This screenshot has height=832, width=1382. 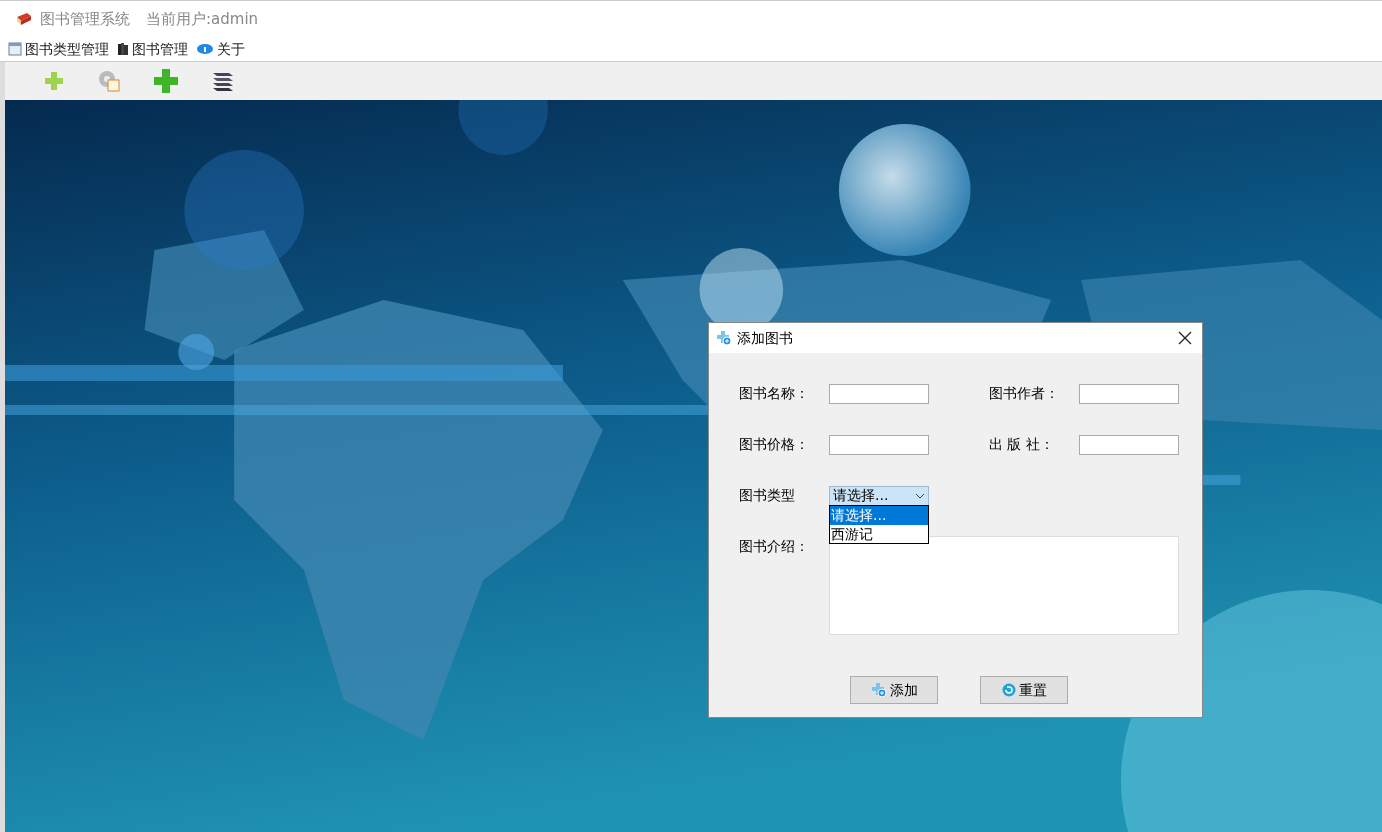 What do you see at coordinates (1008, 690) in the screenshot?
I see `undo-icon` at bounding box center [1008, 690].